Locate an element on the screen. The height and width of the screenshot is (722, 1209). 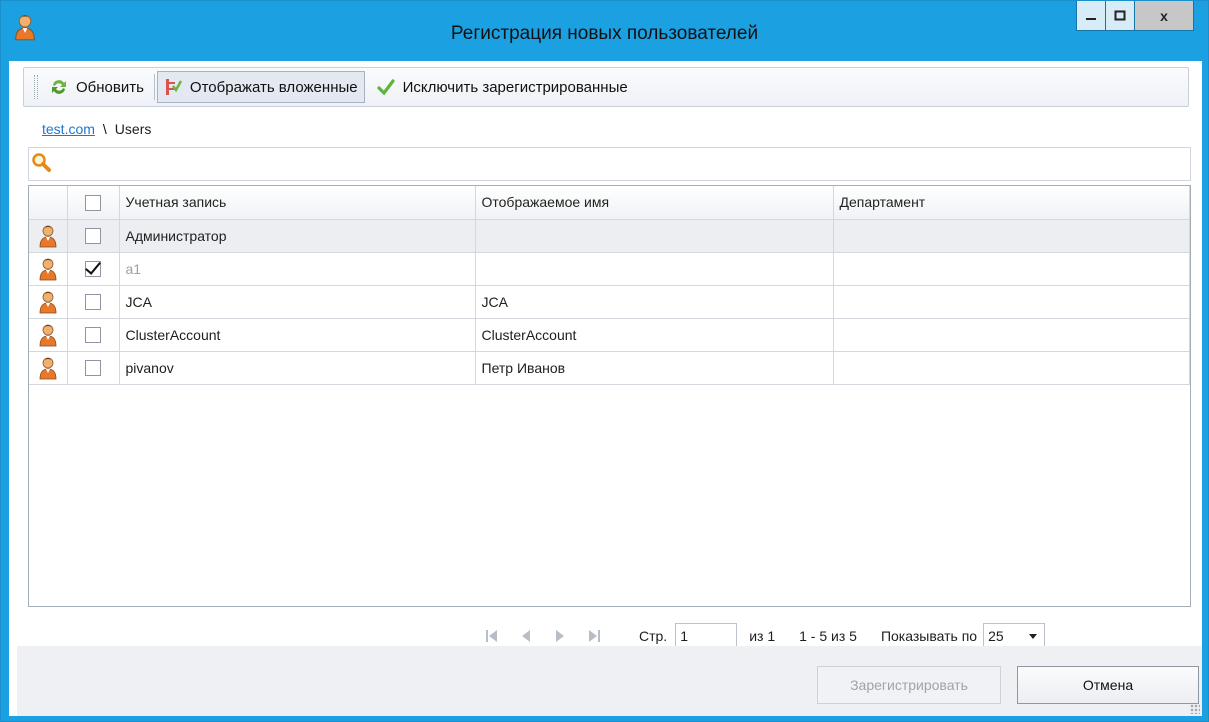
account-cell: pivanov is located at coordinates (297, 368).